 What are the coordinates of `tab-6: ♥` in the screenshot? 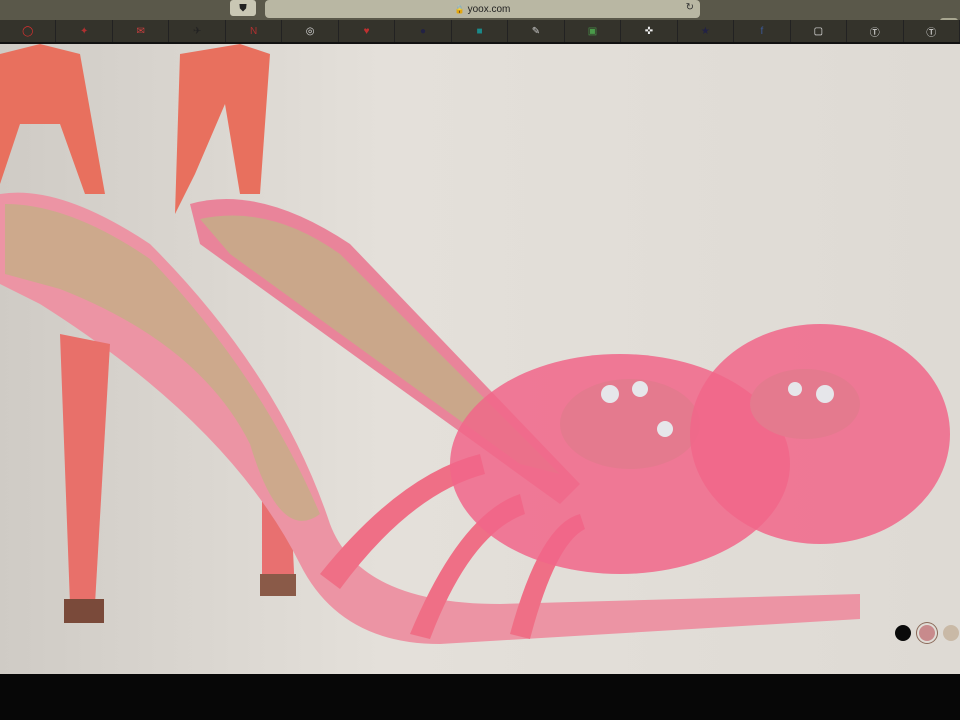 It's located at (367, 31).